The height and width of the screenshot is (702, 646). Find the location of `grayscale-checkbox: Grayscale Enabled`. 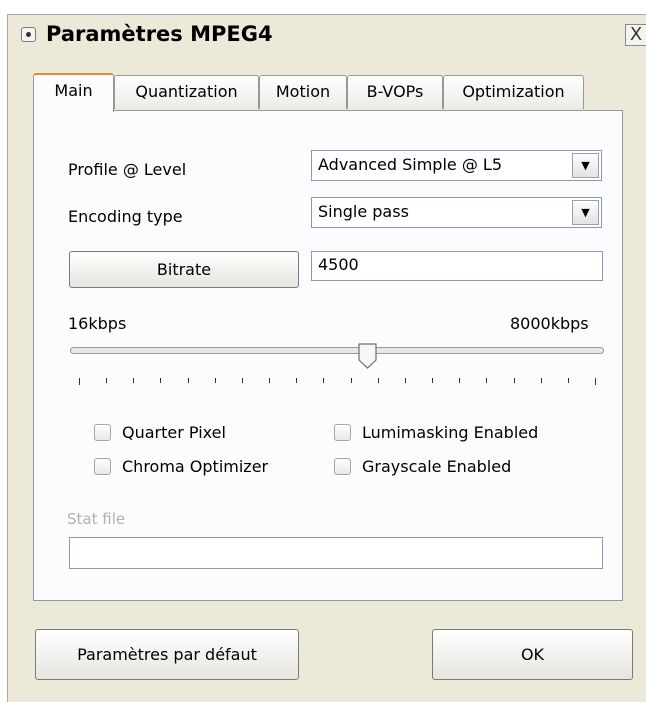

grayscale-checkbox: Grayscale Enabled is located at coordinates (422, 466).